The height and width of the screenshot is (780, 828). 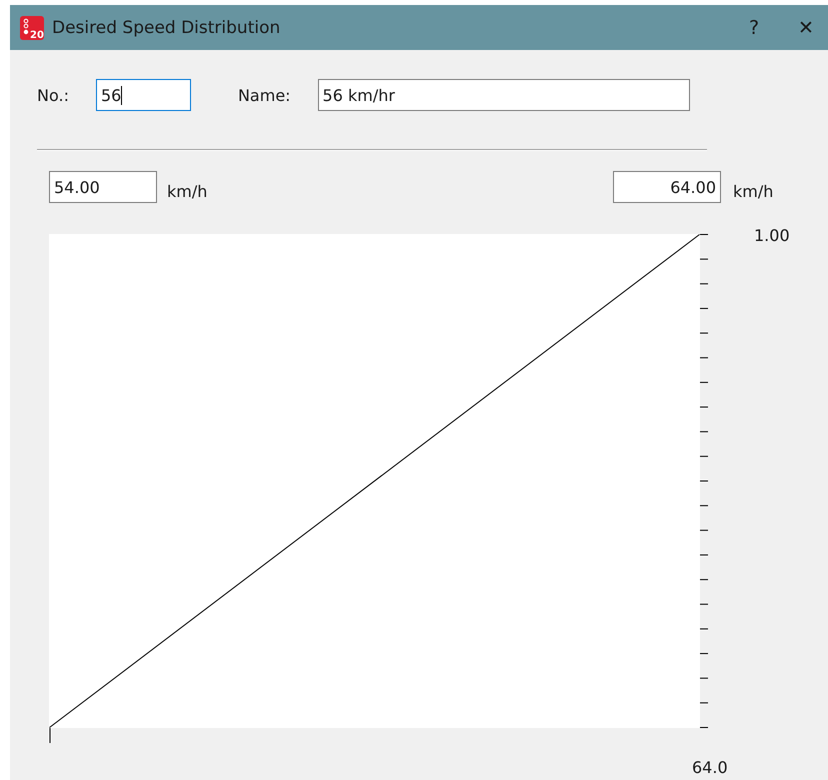 What do you see at coordinates (264, 95) in the screenshot?
I see `name-label: Name:` at bounding box center [264, 95].